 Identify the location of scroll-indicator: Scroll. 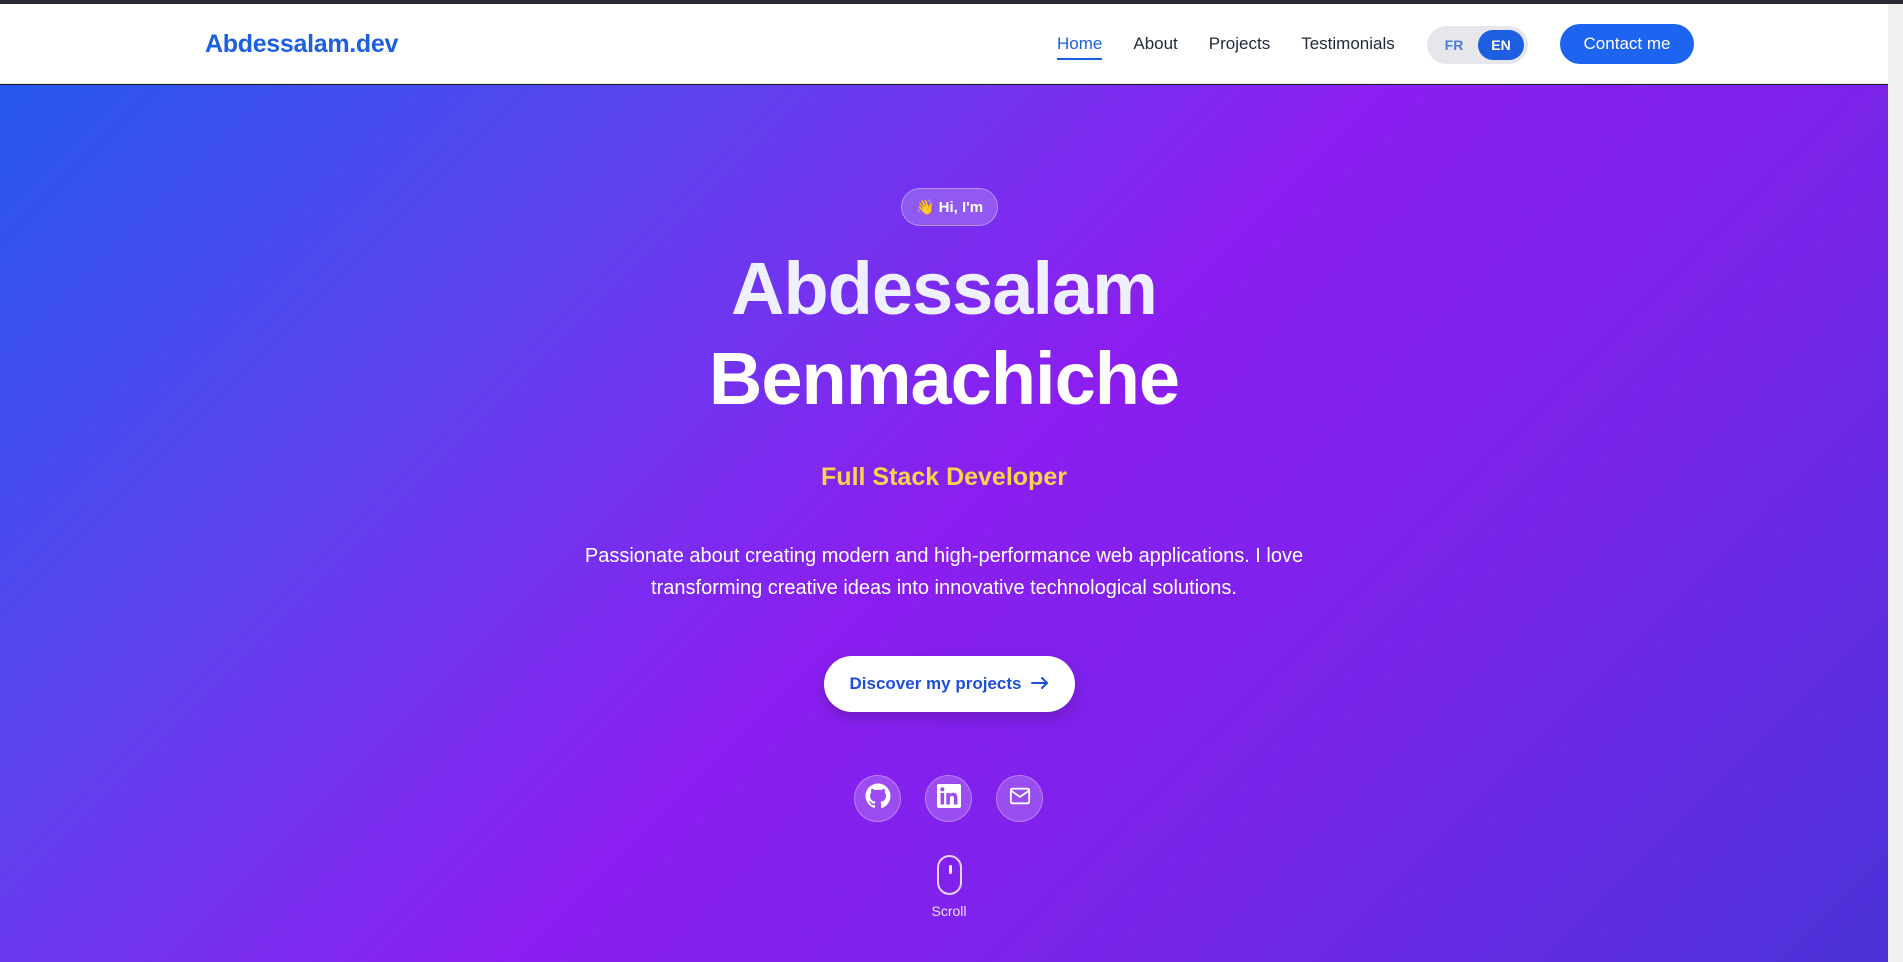
(949, 887).